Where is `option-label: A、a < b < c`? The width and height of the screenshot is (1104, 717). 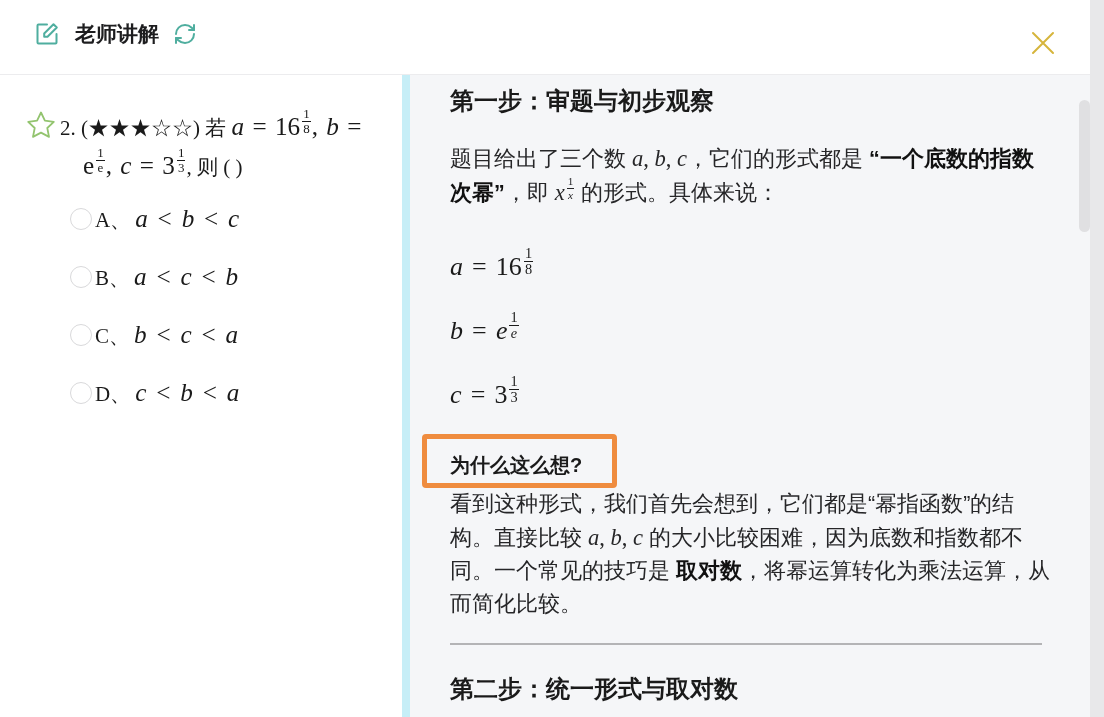 option-label: A、a < b < c is located at coordinates (167, 218).